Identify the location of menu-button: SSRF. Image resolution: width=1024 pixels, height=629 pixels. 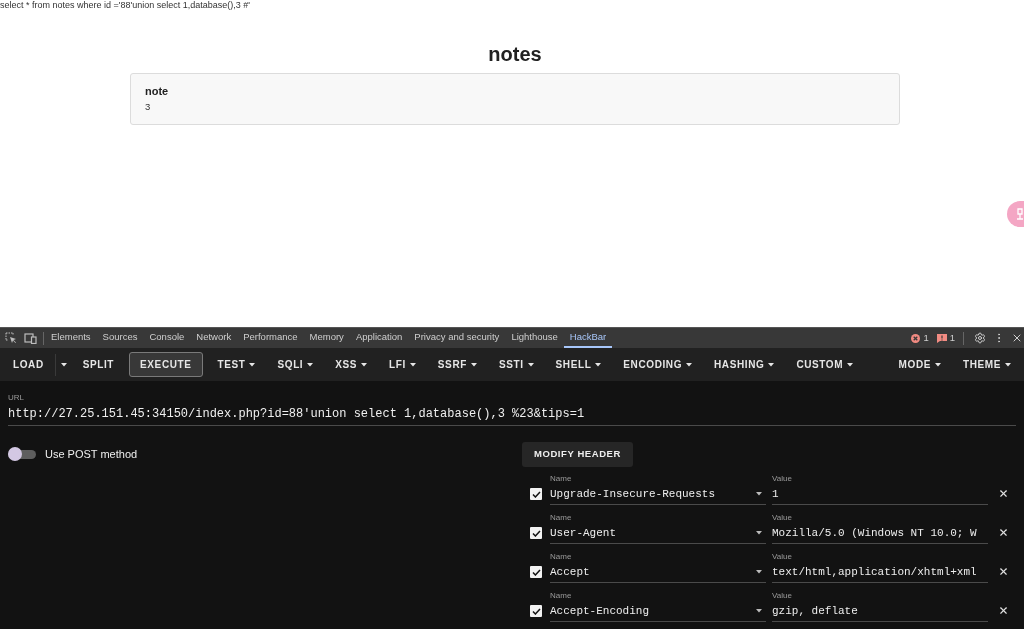
(457, 364).